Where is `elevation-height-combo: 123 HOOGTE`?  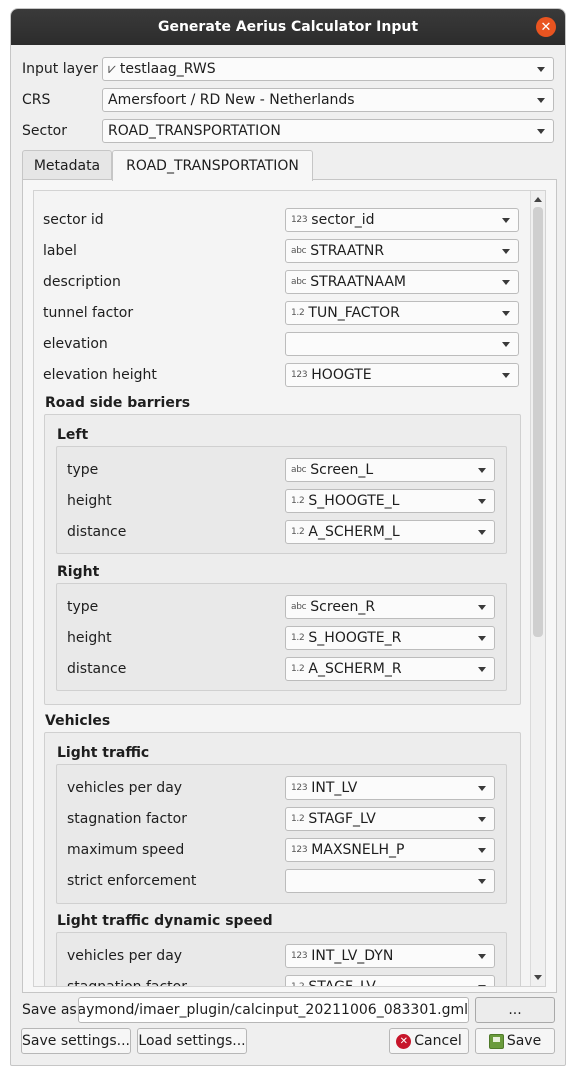
elevation-height-combo: 123 HOOGTE is located at coordinates (402, 375).